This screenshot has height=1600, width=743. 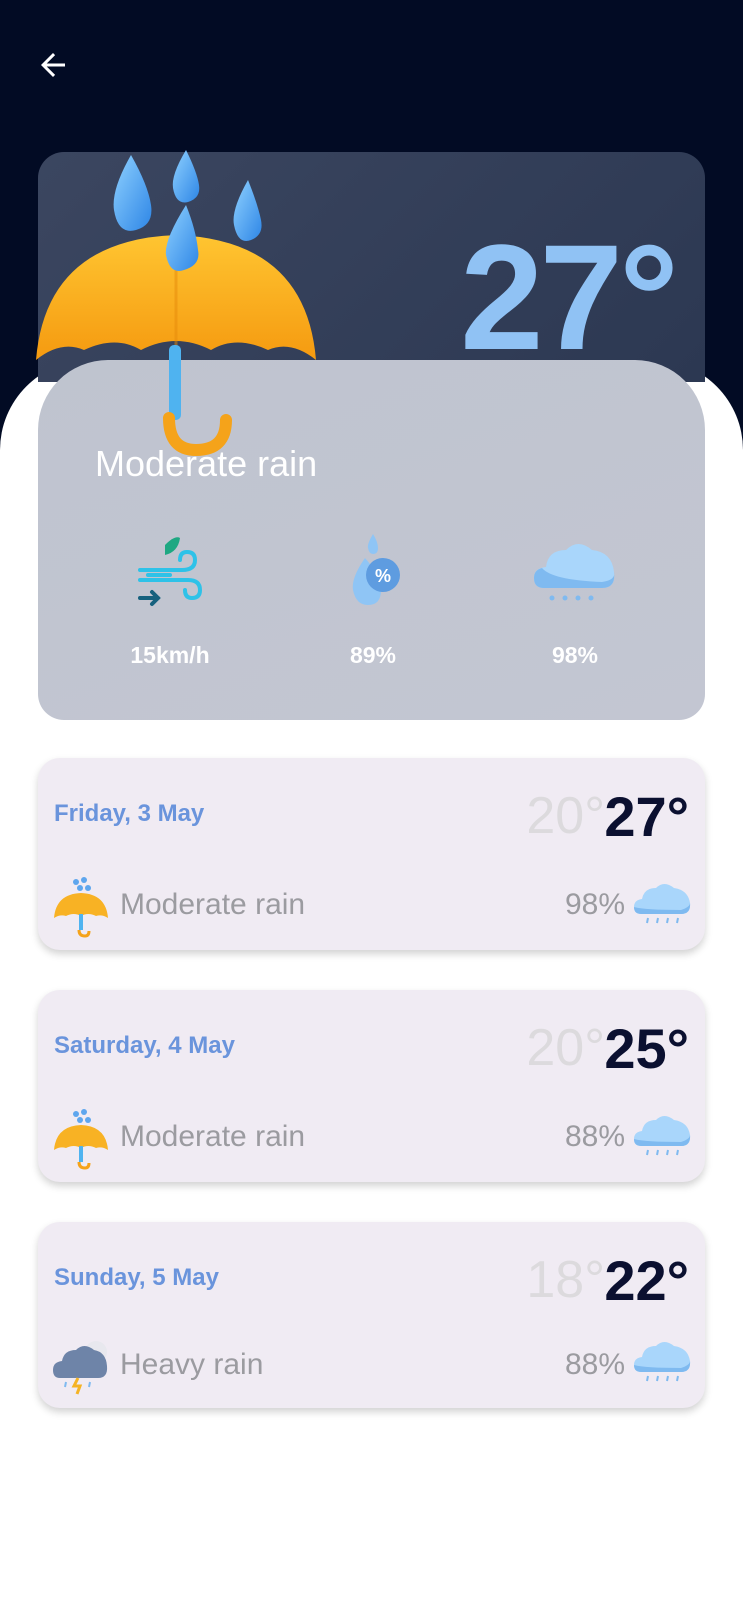 I want to click on humidity-stat: % 89%, so click(x=373, y=599).